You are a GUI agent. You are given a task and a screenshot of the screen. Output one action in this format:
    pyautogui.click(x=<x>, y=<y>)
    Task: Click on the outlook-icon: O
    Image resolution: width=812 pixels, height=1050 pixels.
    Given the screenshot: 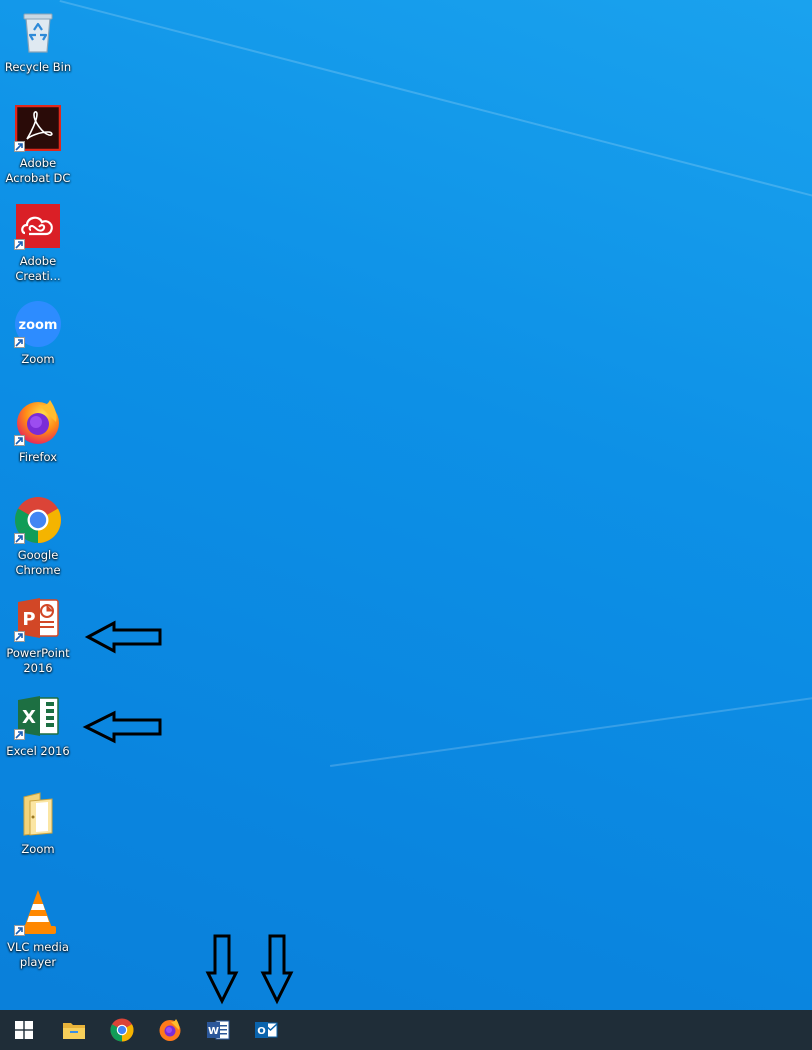 What is the action you would take?
    pyautogui.click(x=266, y=1030)
    